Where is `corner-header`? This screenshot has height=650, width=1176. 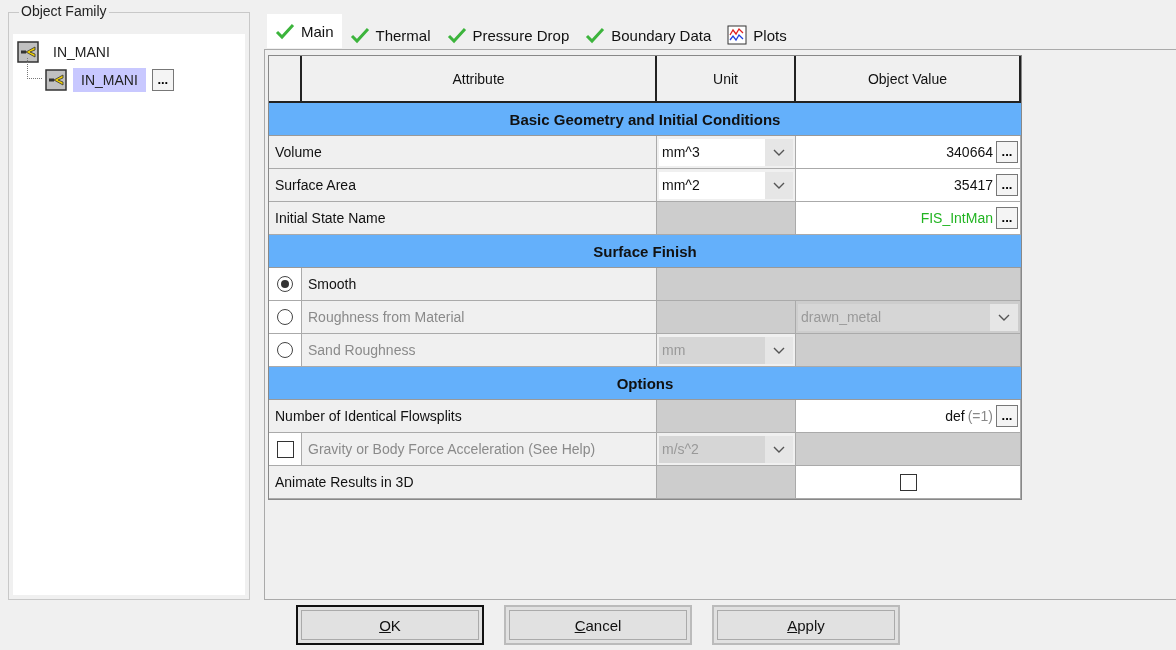
corner-header is located at coordinates (285, 79).